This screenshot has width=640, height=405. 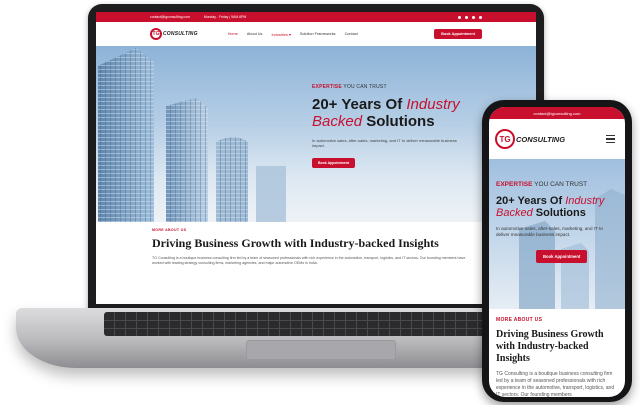 I want to click on mobile-hero-eyebrow: EXPERTISE YOU CAN TRUST, so click(x=542, y=184).